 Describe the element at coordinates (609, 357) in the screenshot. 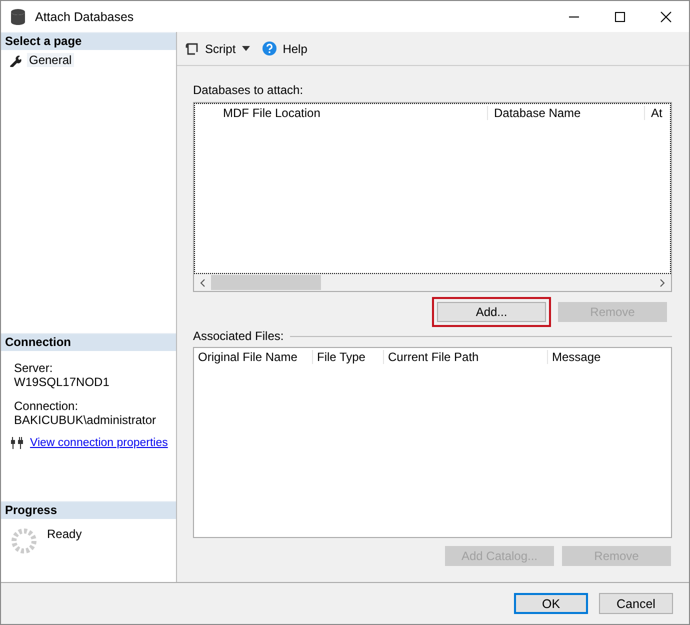

I see `column-header: Message` at that location.